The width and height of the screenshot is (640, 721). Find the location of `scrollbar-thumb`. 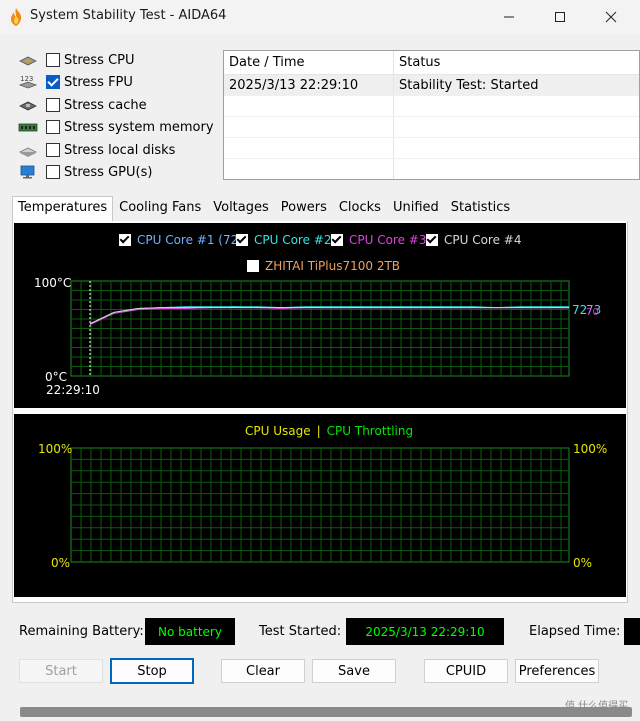

scrollbar-thumb is located at coordinates (326, 712).